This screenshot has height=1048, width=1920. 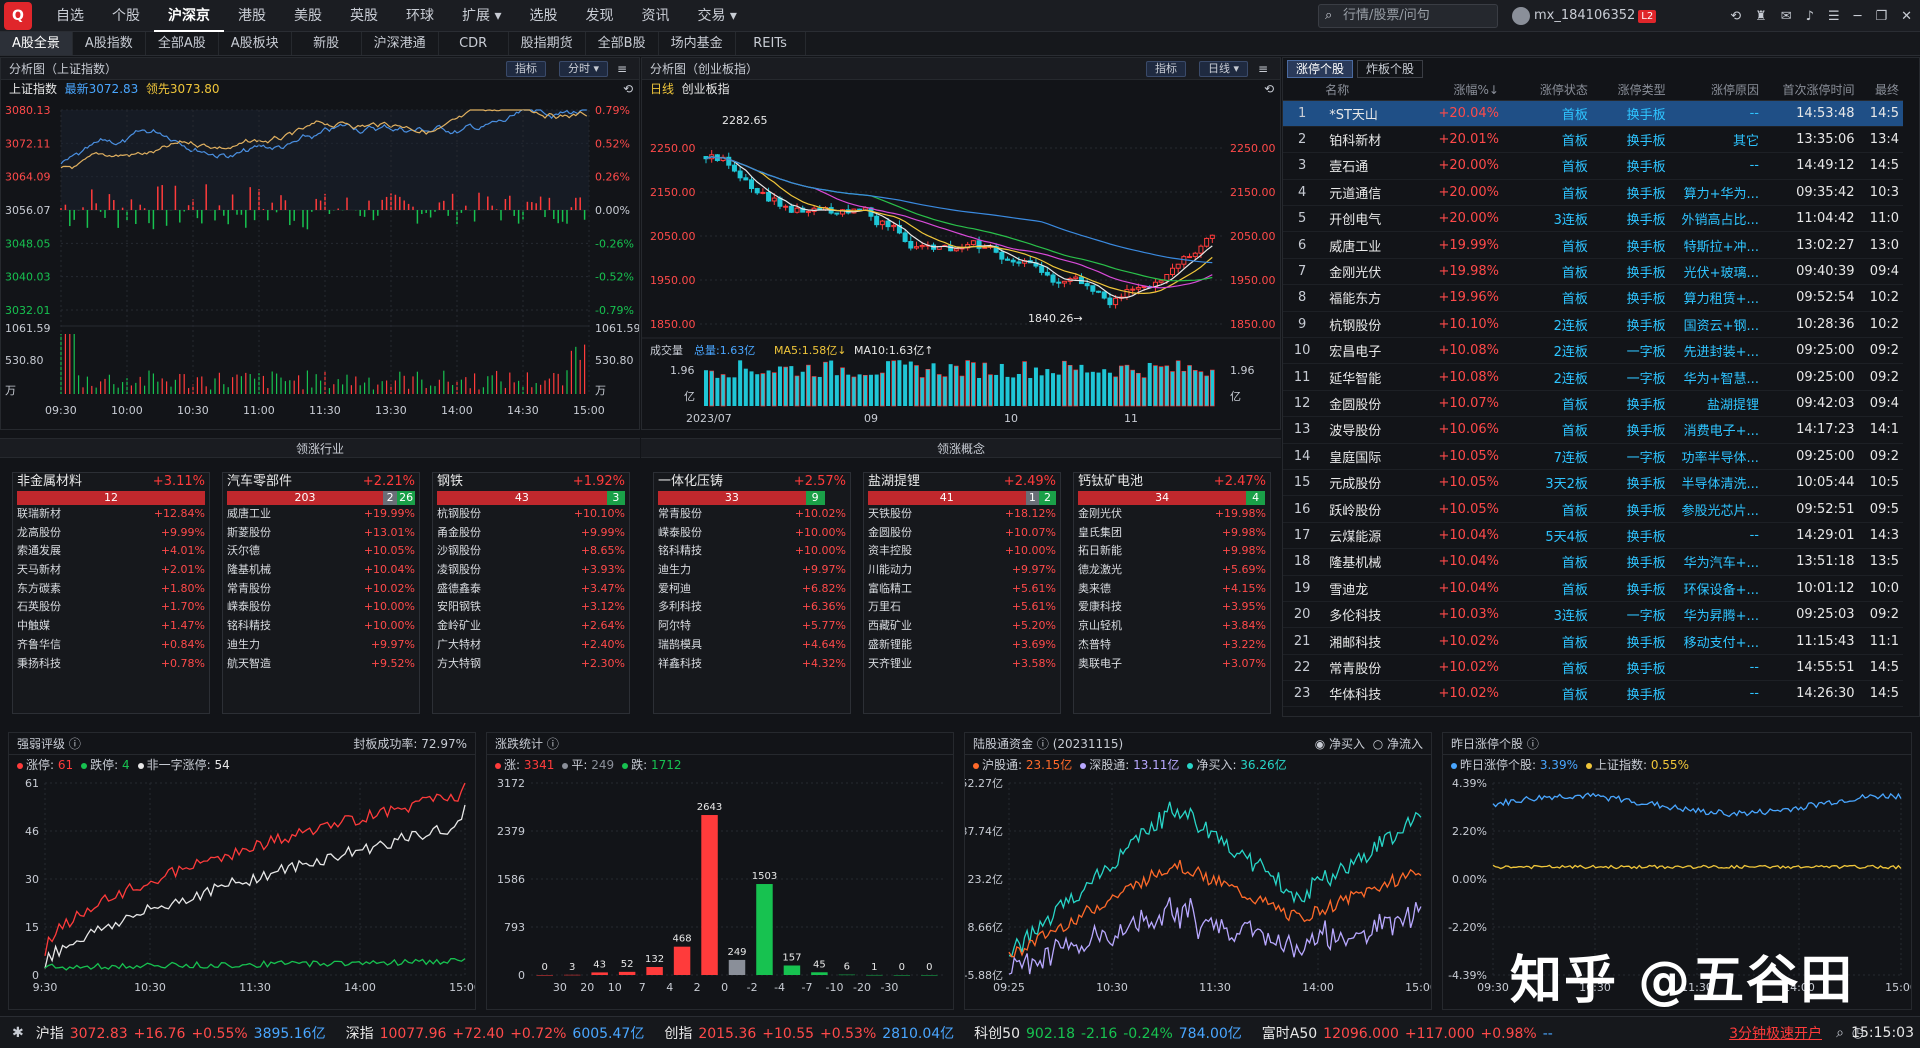 What do you see at coordinates (495, 1034) in the screenshot?
I see `ticker-item: 深指 10077.96 +72.40 +0.72% 6005.47亿` at bounding box center [495, 1034].